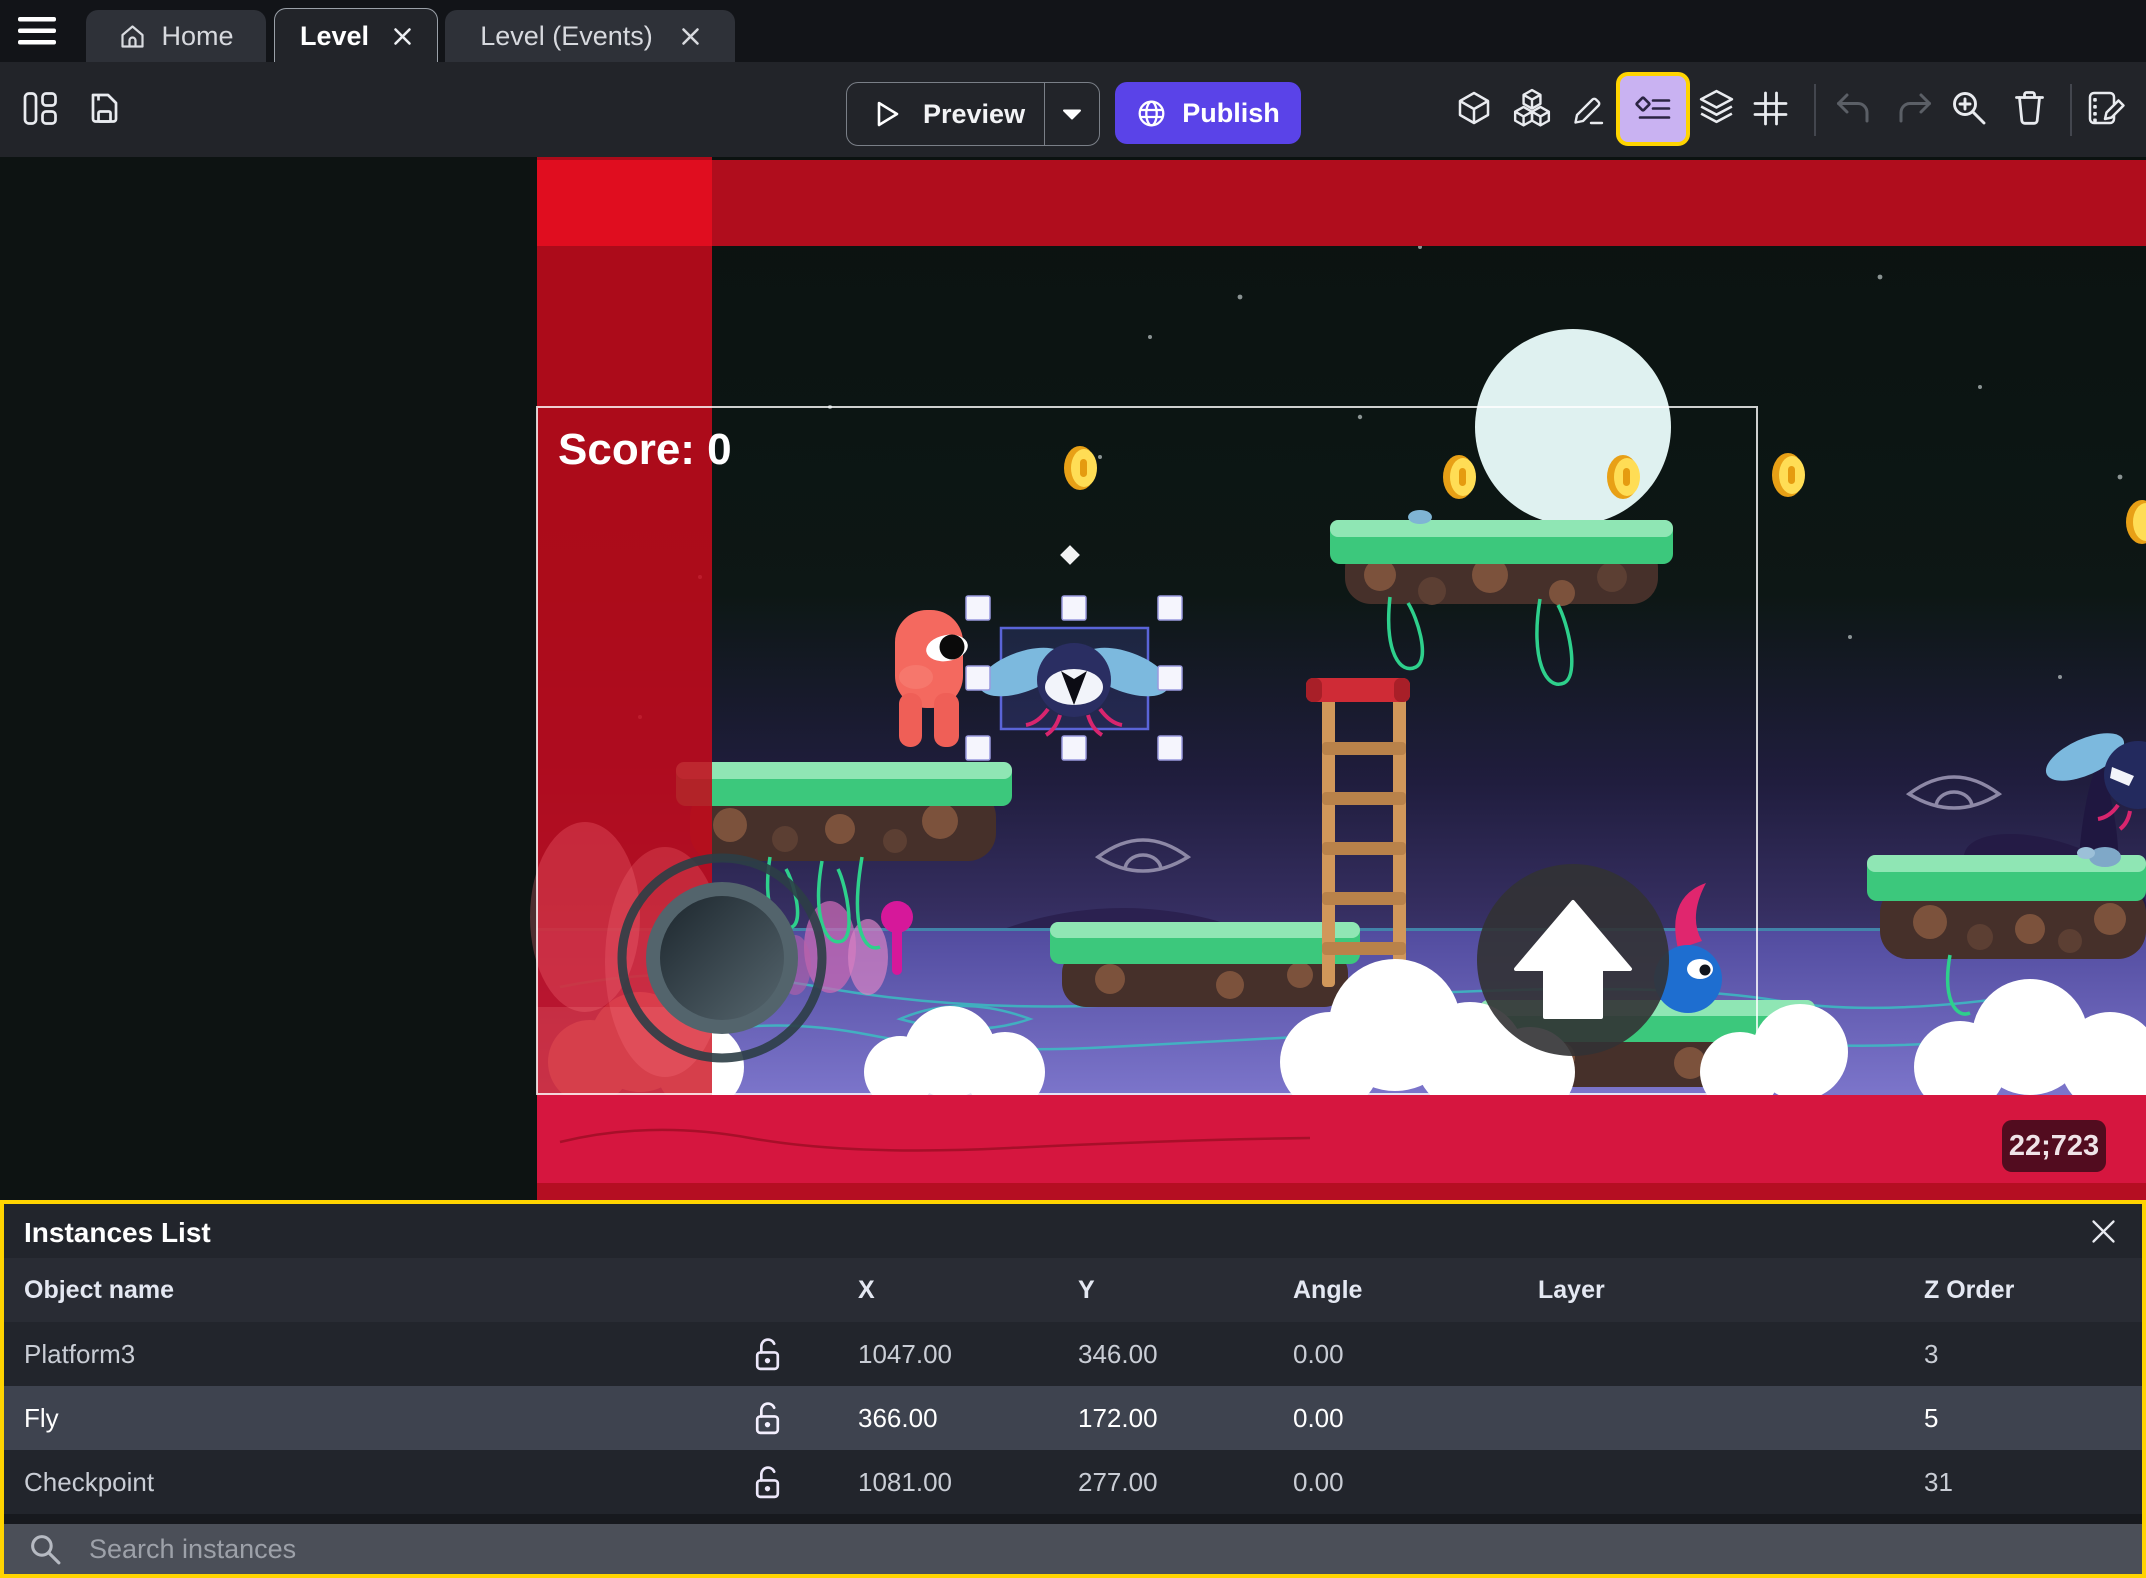 The height and width of the screenshot is (1578, 2146). I want to click on instance-name: Checkpoint, so click(89, 1481).